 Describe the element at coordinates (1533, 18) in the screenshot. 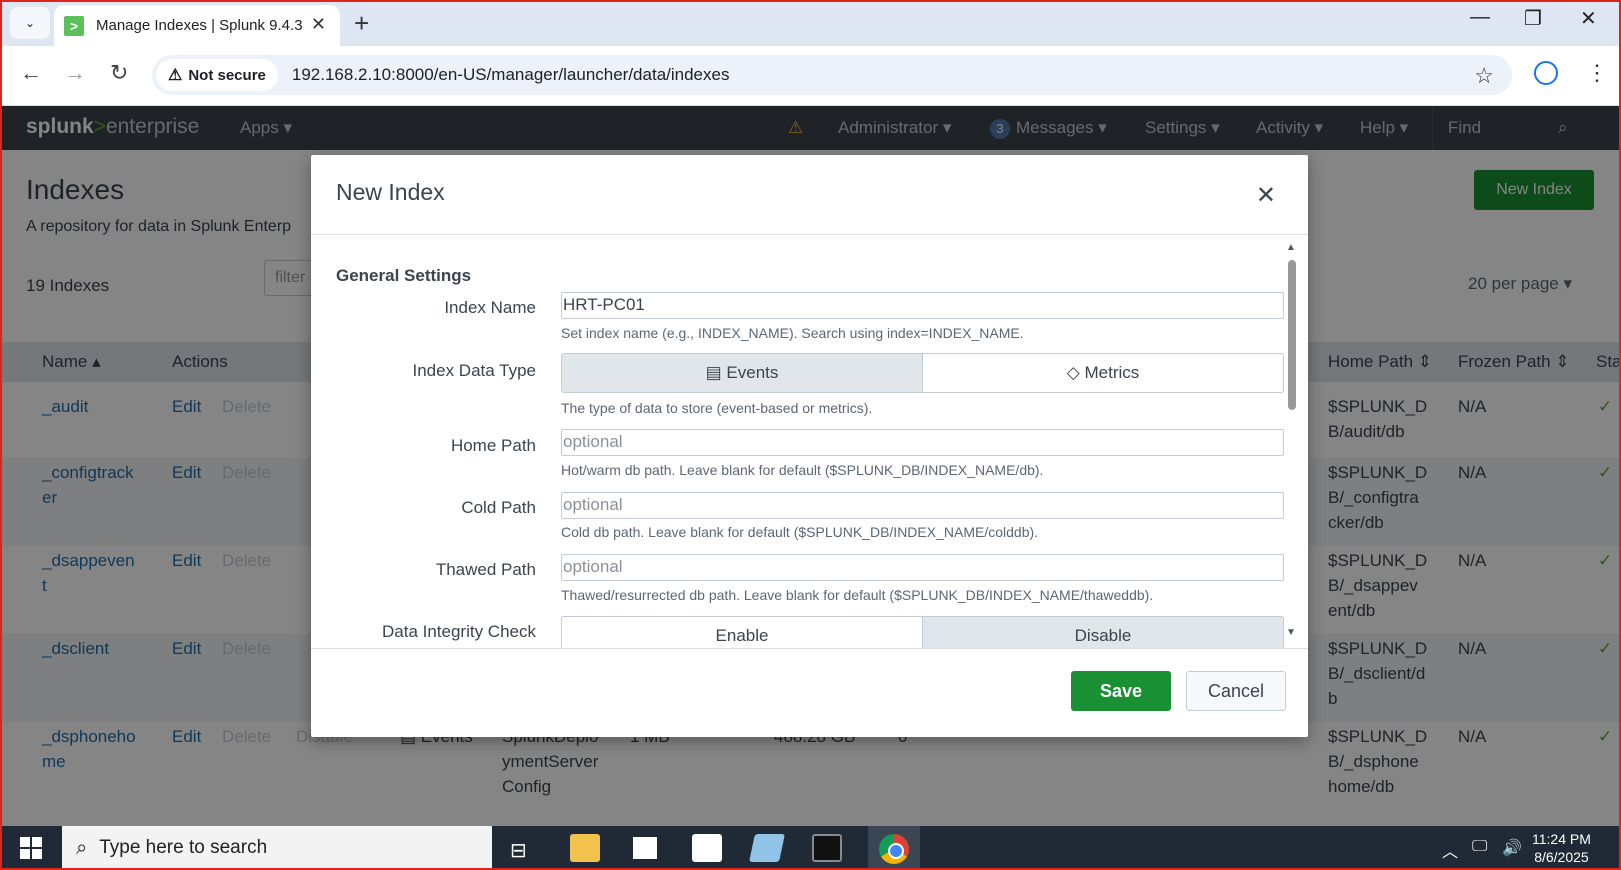

I see `restore-button: ❐` at that location.